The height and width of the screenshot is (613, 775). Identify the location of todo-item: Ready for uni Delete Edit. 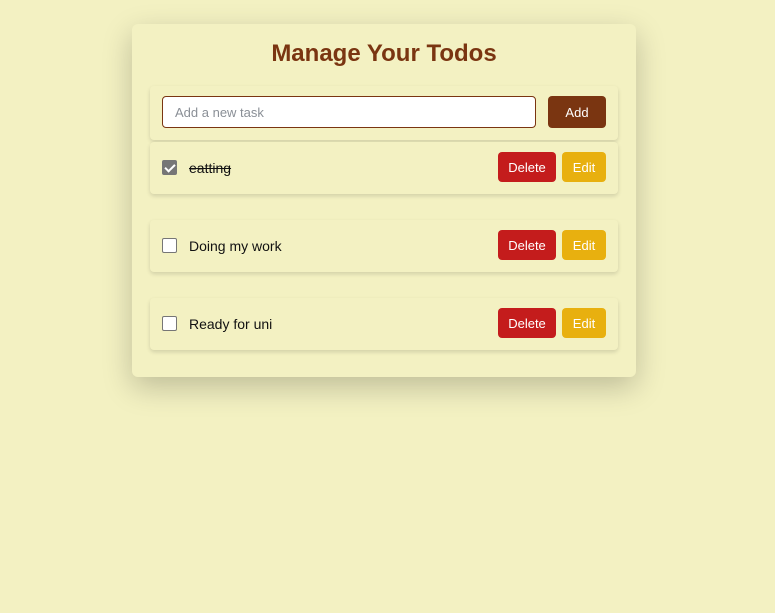
(384, 324).